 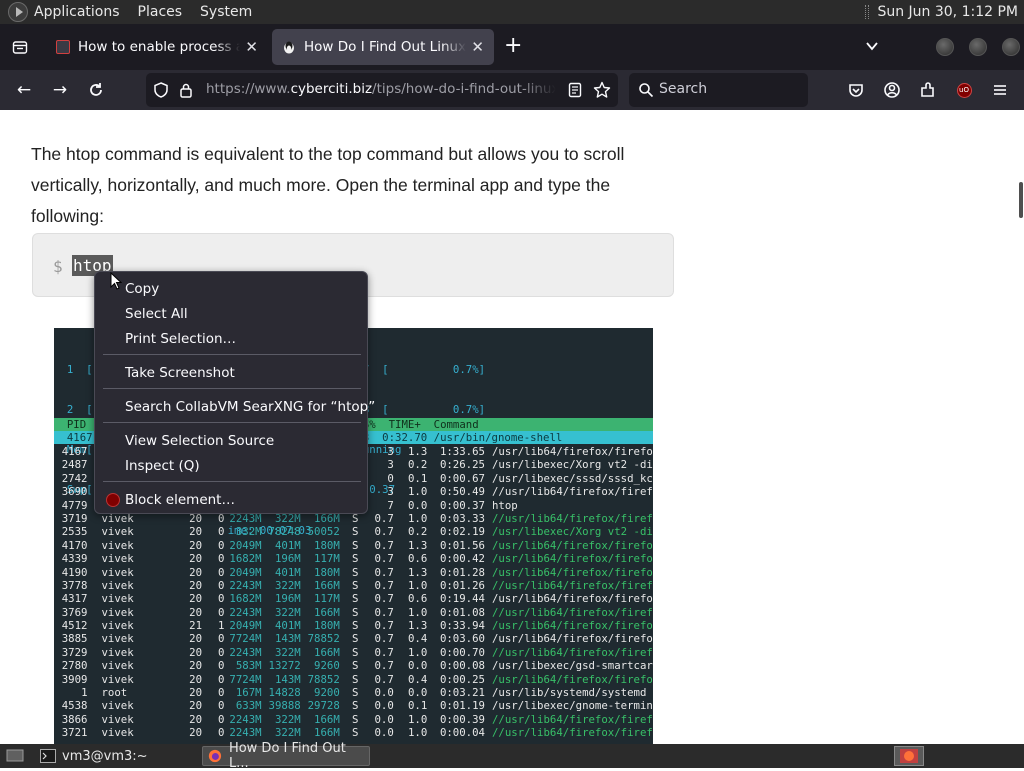 I want to click on htop-cell-ni: 1, so click(x=221, y=626).